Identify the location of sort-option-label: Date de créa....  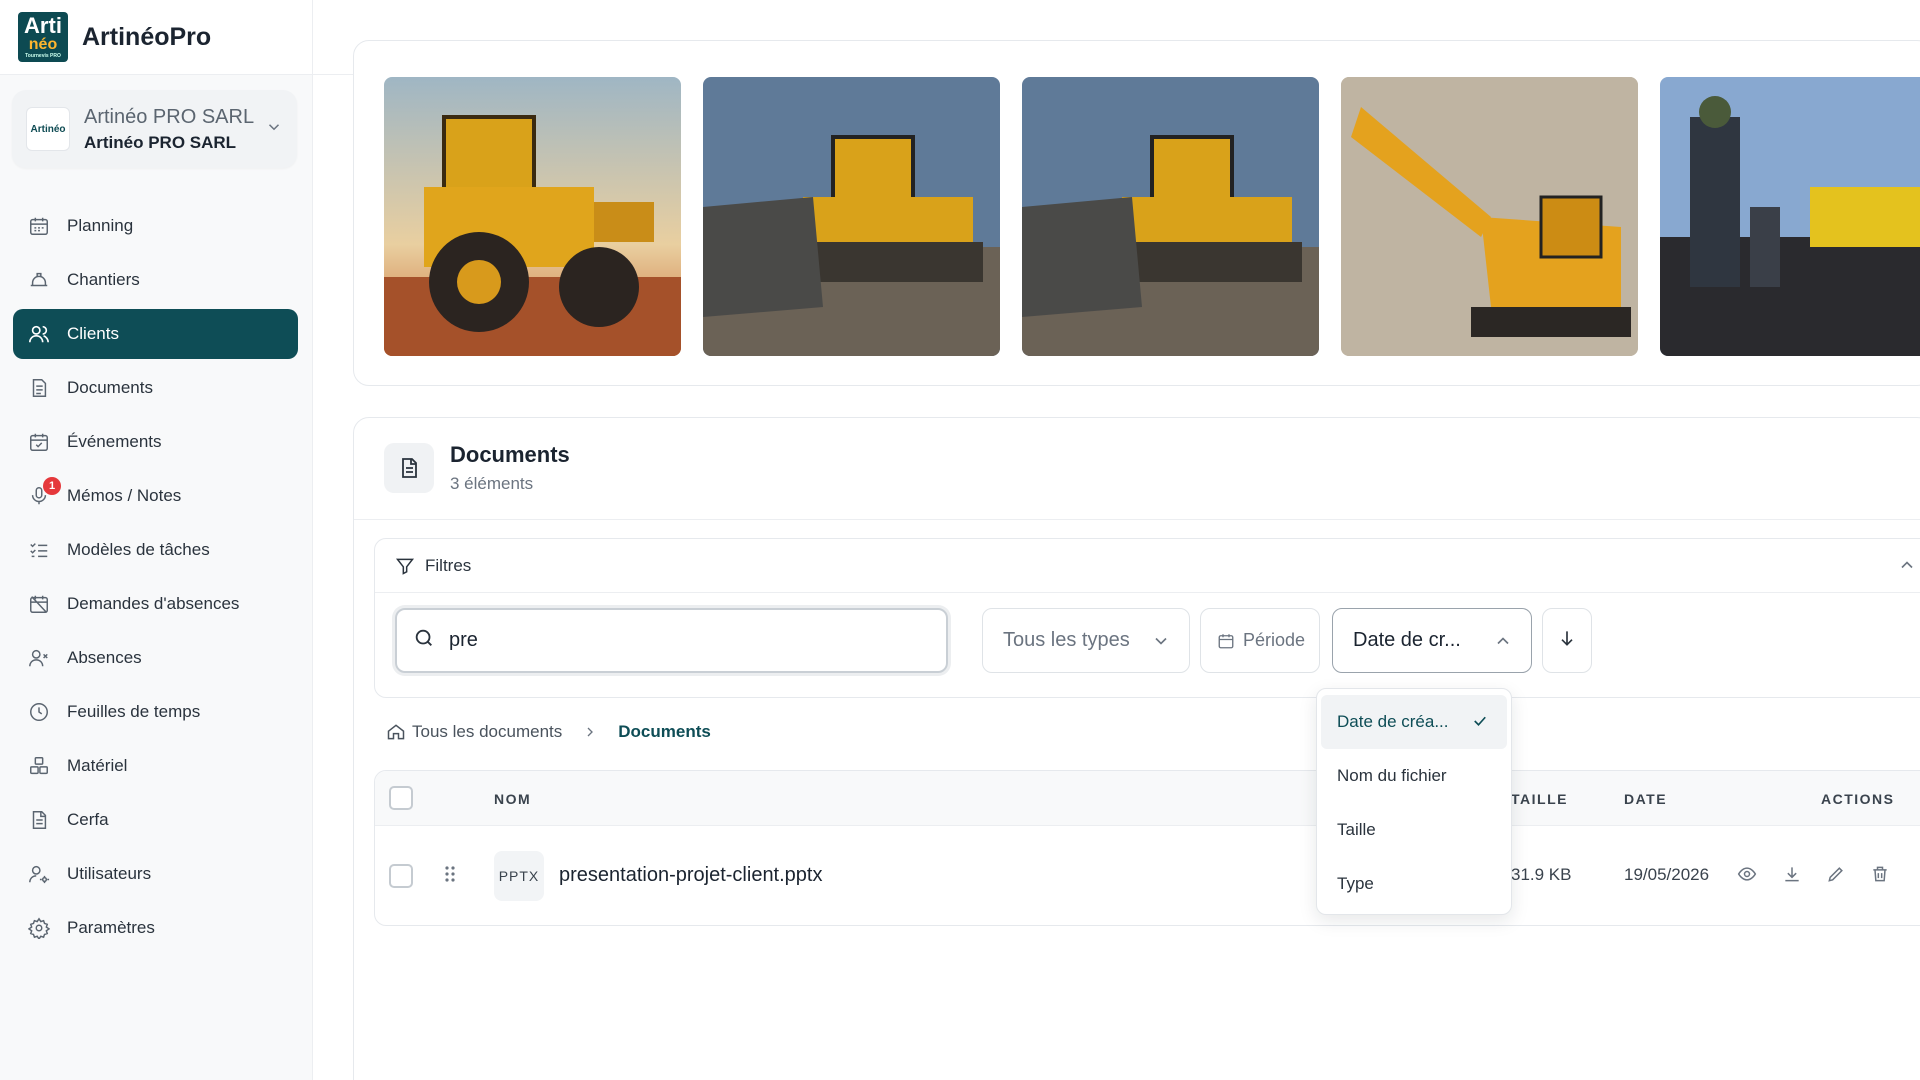
(1393, 721).